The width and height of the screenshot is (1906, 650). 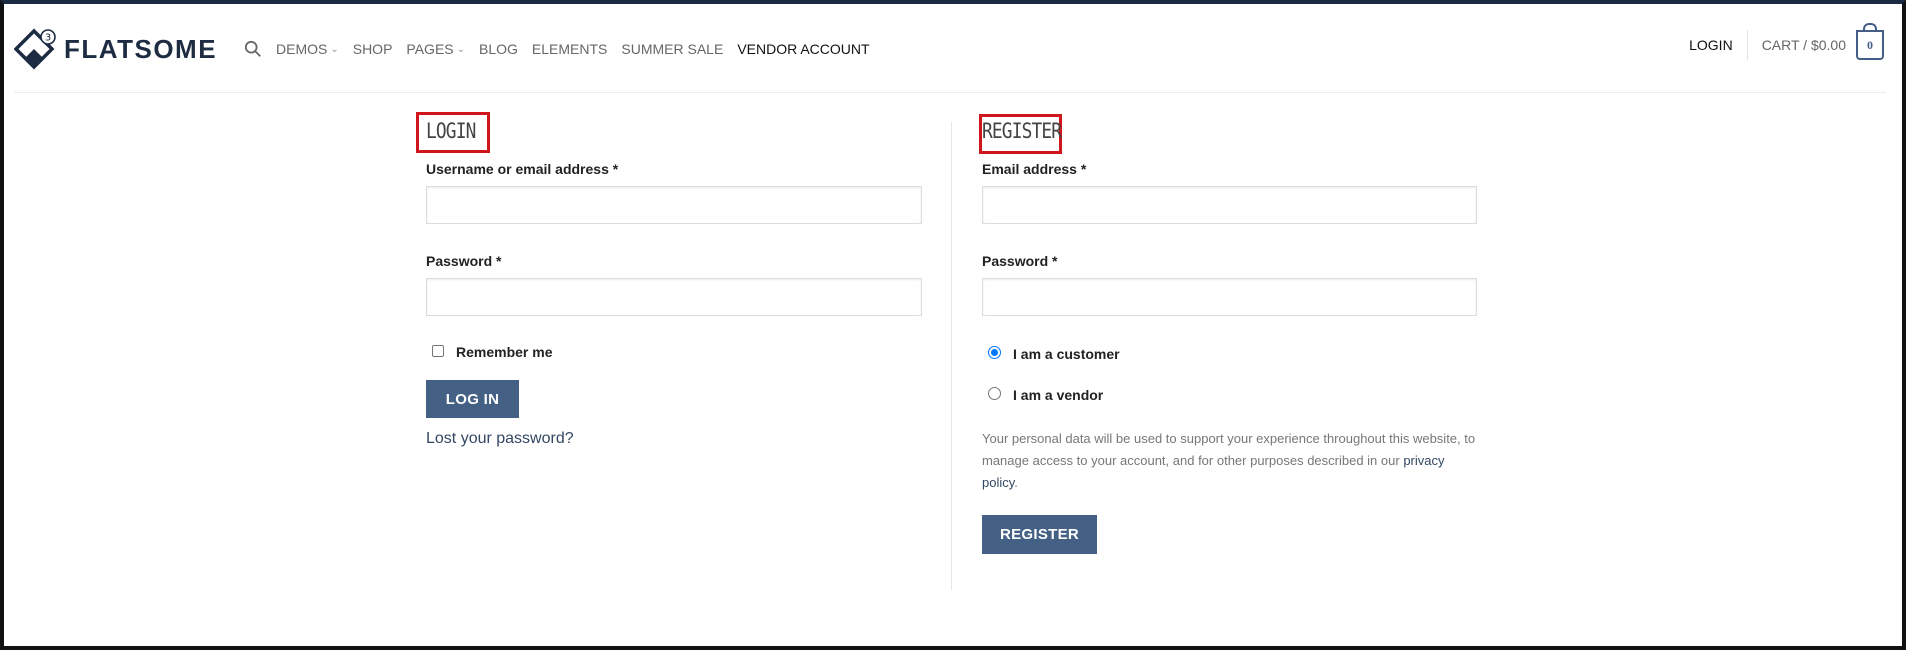 I want to click on remember-me-checkbox, so click(x=438, y=351).